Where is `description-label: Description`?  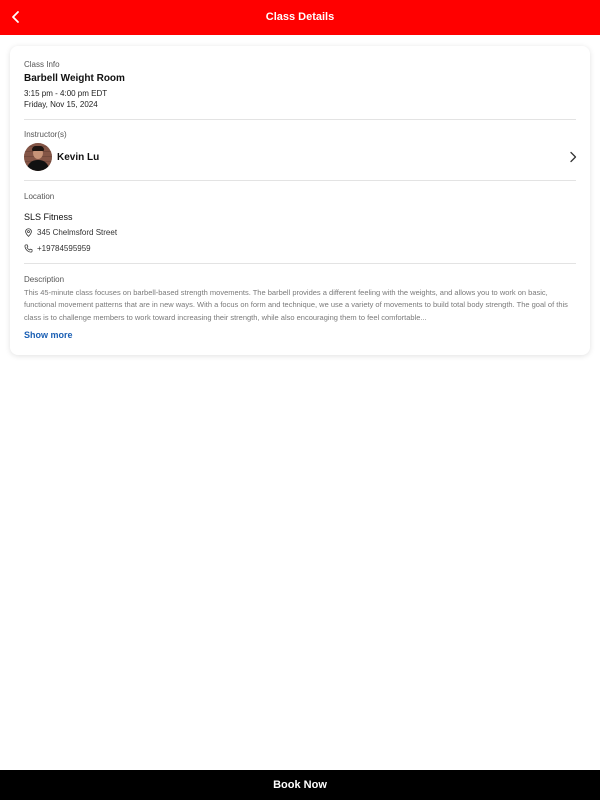 description-label: Description is located at coordinates (44, 279).